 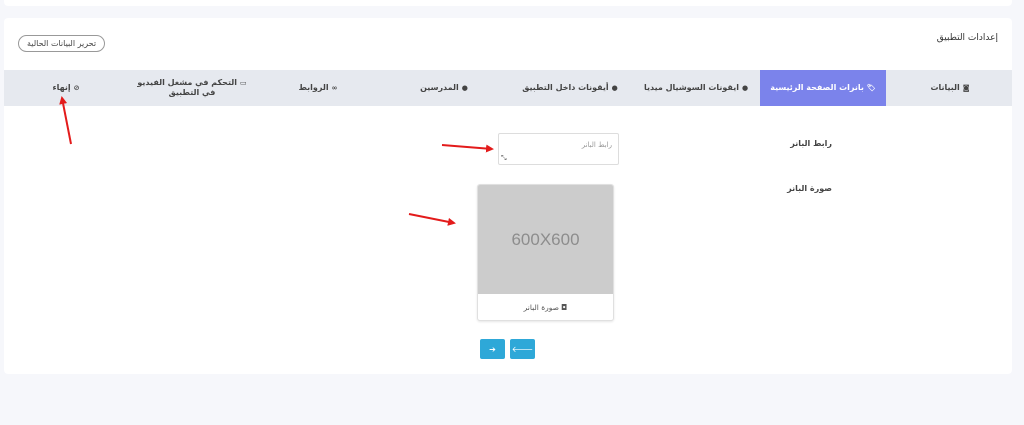 What do you see at coordinates (871, 88) in the screenshot?
I see `tag-icon: 🏷` at bounding box center [871, 88].